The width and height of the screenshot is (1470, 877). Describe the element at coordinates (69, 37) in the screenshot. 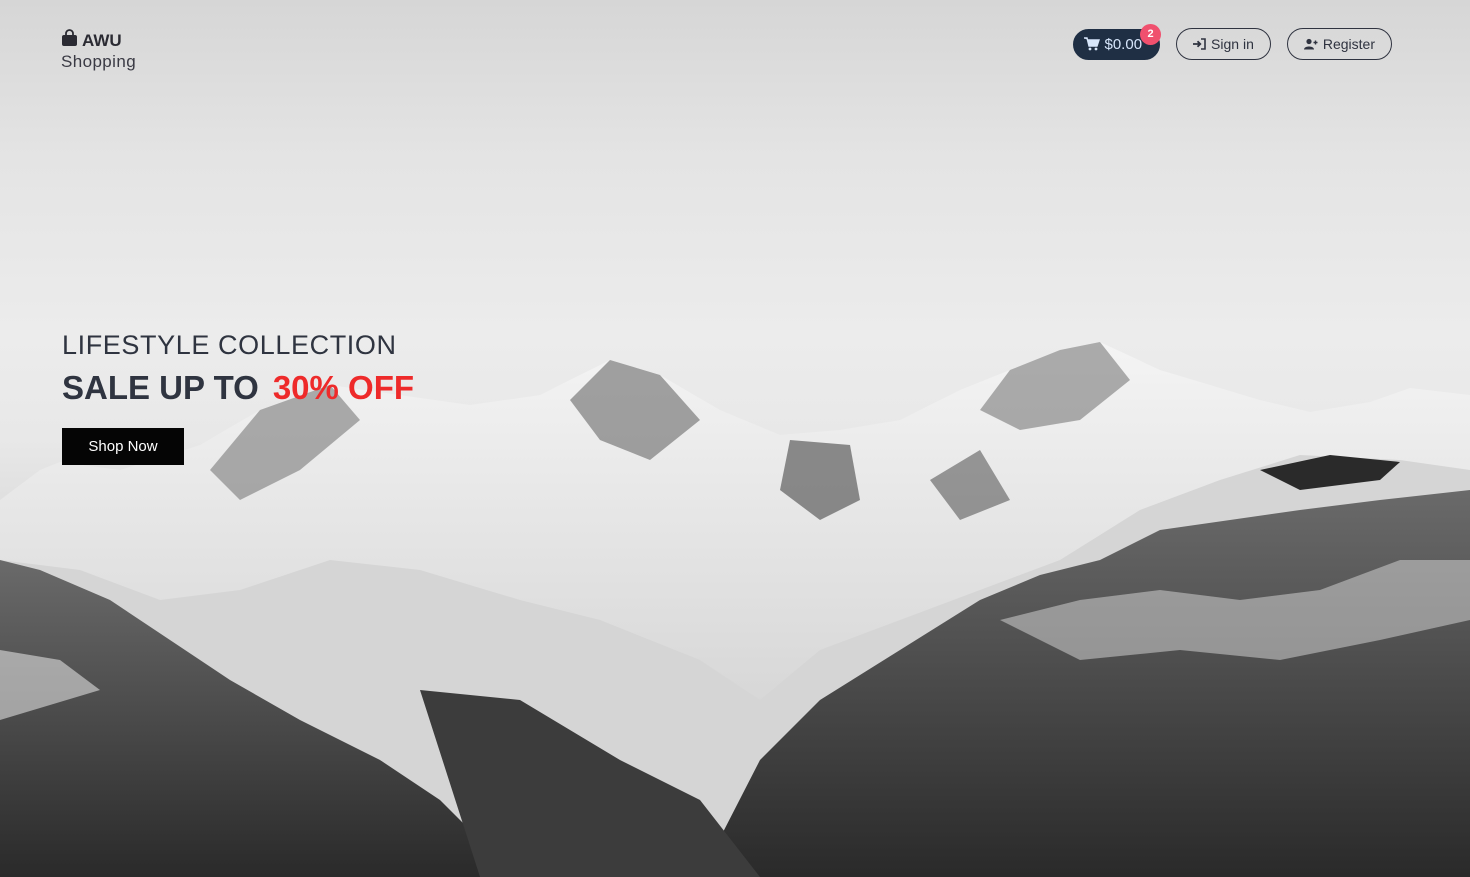

I see `shopping-bag-icon` at that location.